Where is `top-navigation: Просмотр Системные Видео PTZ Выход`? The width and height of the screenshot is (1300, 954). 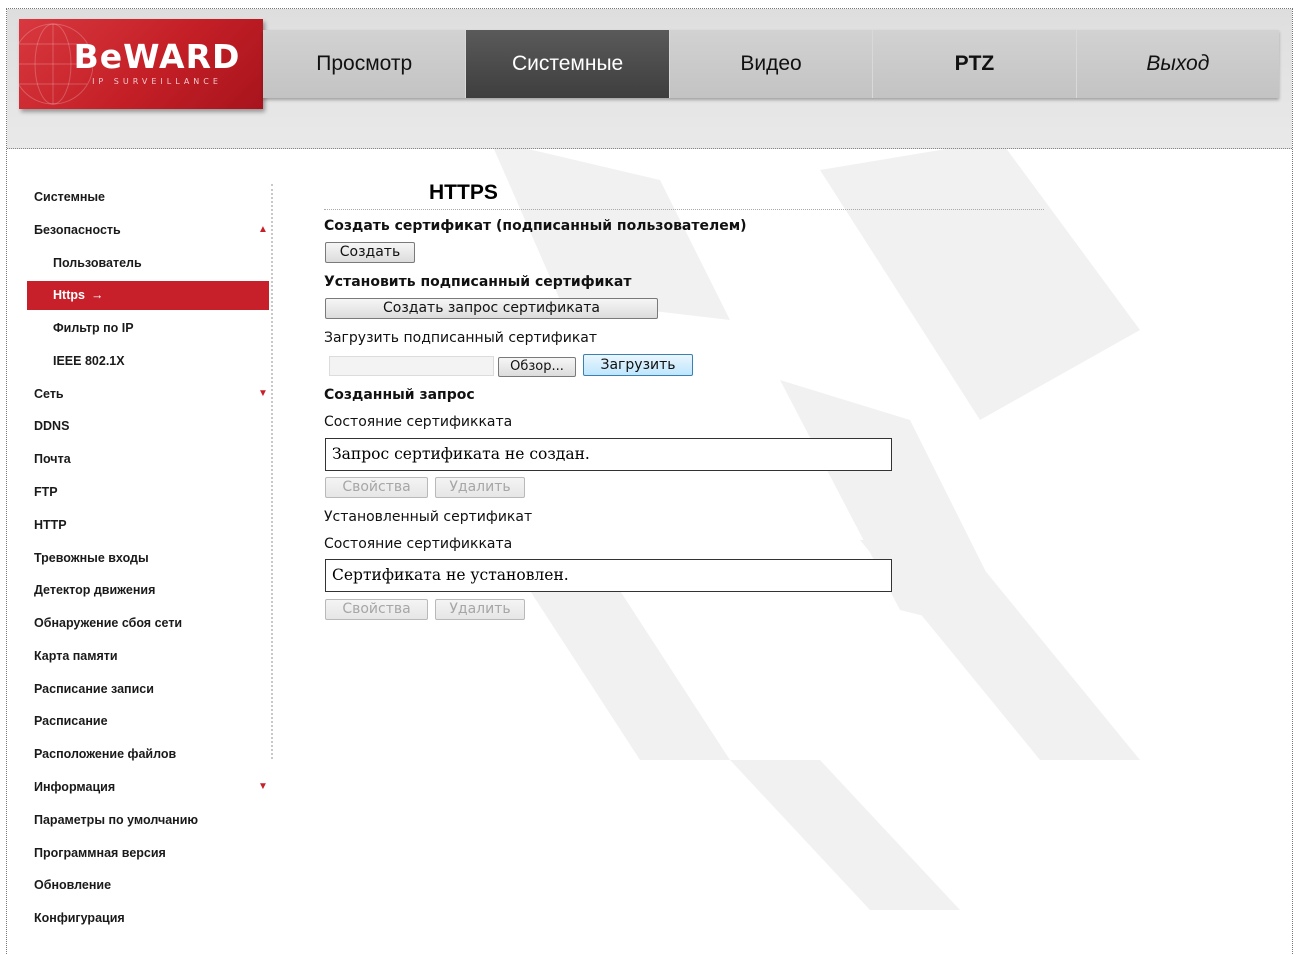
top-navigation: Просмотр Системные Видео PTZ Выход is located at coordinates (771, 64).